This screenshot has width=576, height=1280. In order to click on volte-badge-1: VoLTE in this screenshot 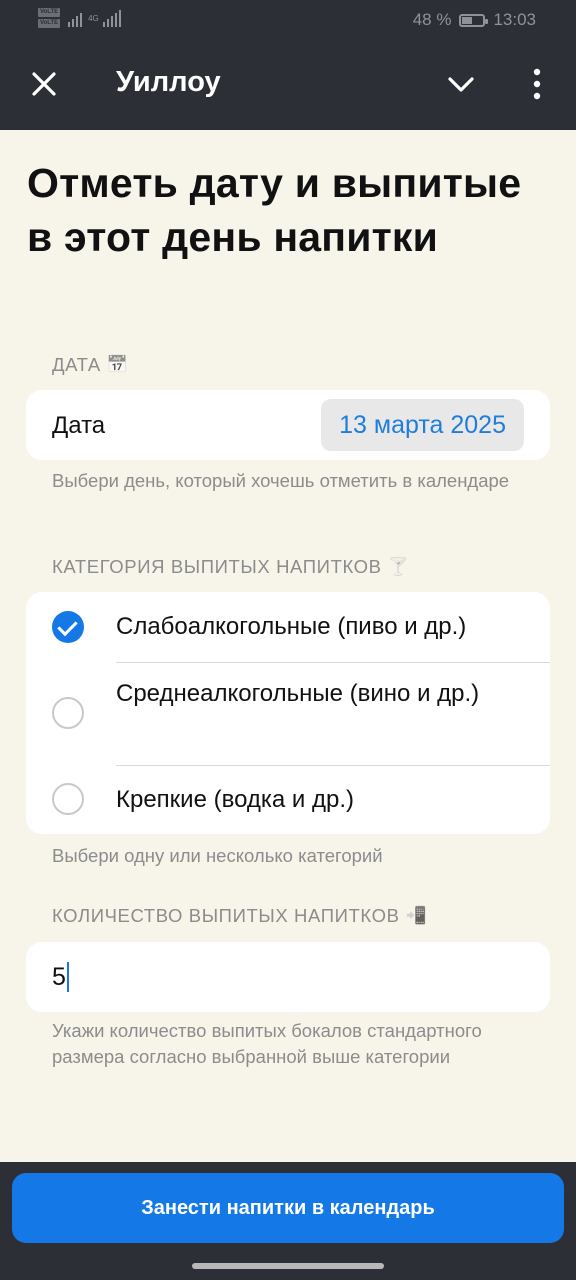, I will do `click(49, 12)`.